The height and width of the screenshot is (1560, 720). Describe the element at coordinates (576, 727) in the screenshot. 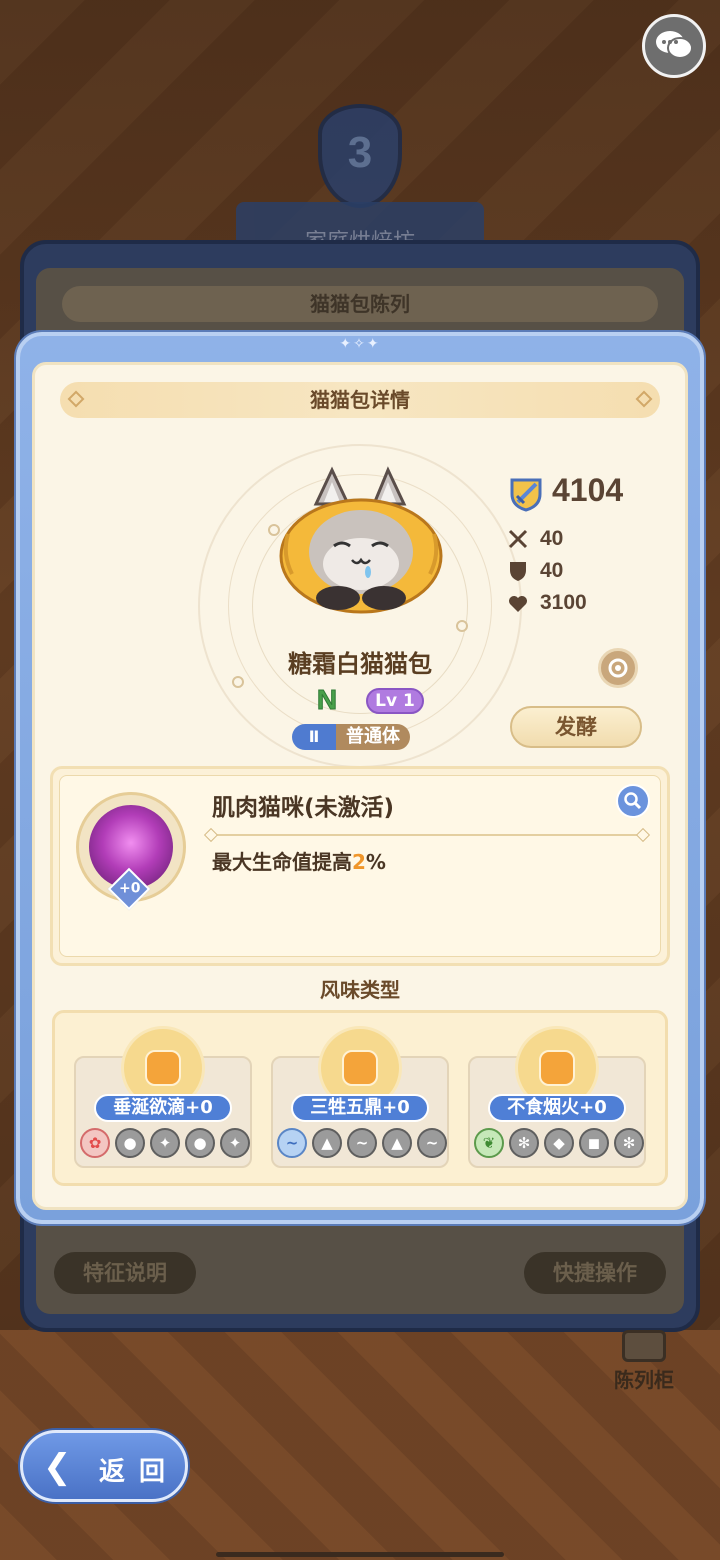

I see `ferment-button: 发酵` at that location.